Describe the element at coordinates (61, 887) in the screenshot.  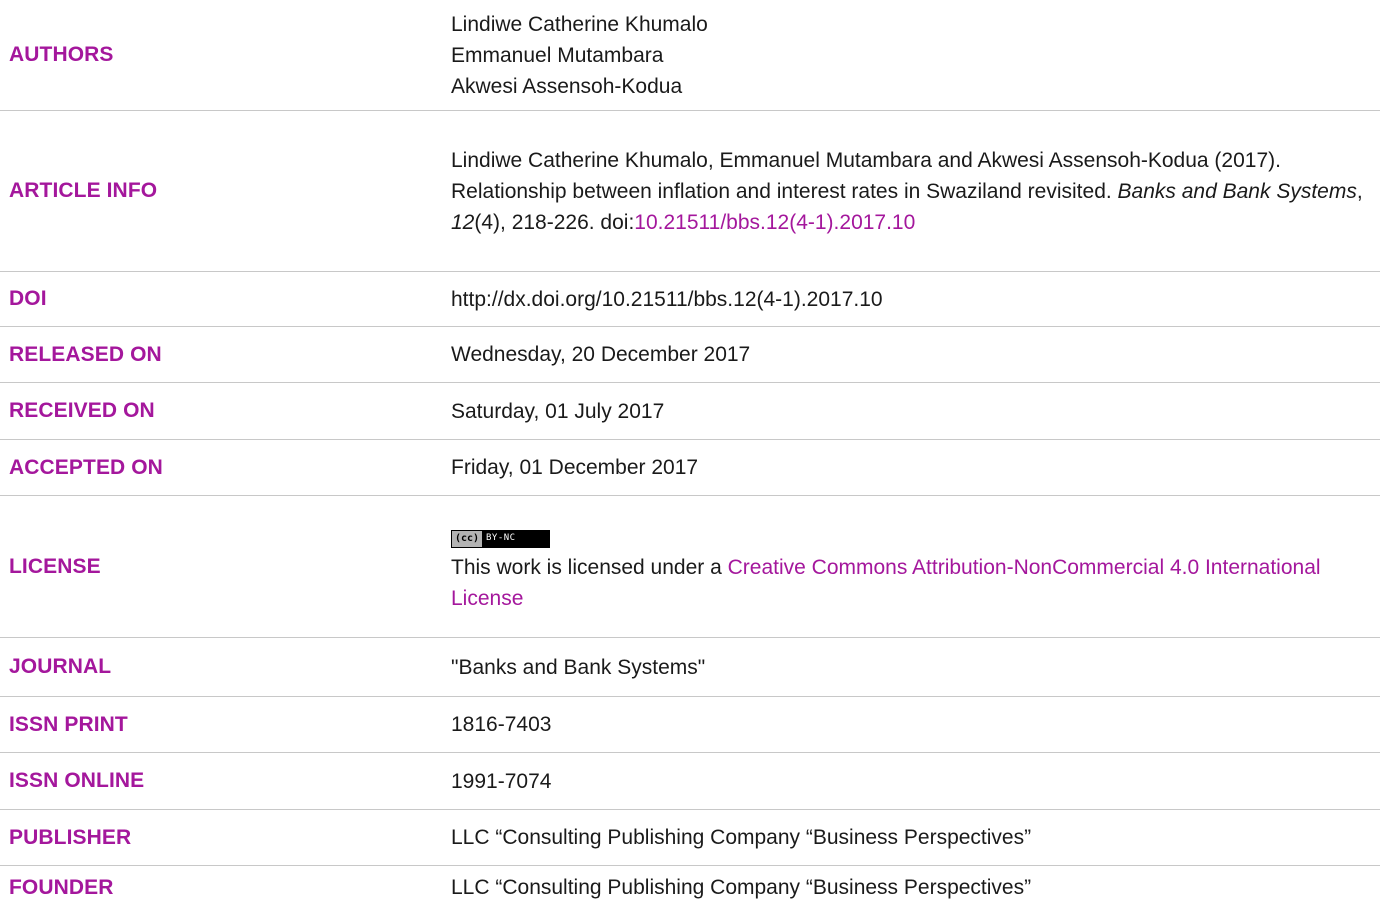
I see `founder-label: FOUNDER` at that location.